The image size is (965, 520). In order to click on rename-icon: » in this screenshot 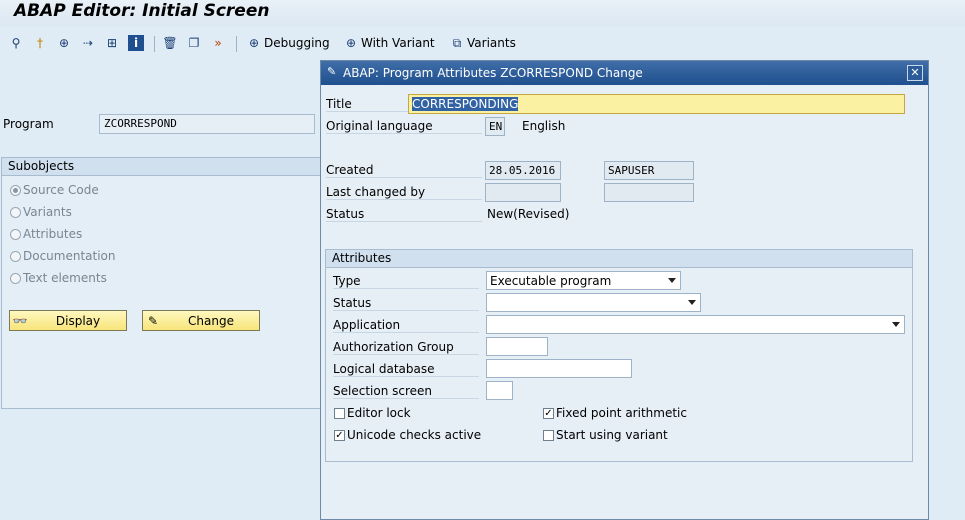, I will do `click(218, 43)`.